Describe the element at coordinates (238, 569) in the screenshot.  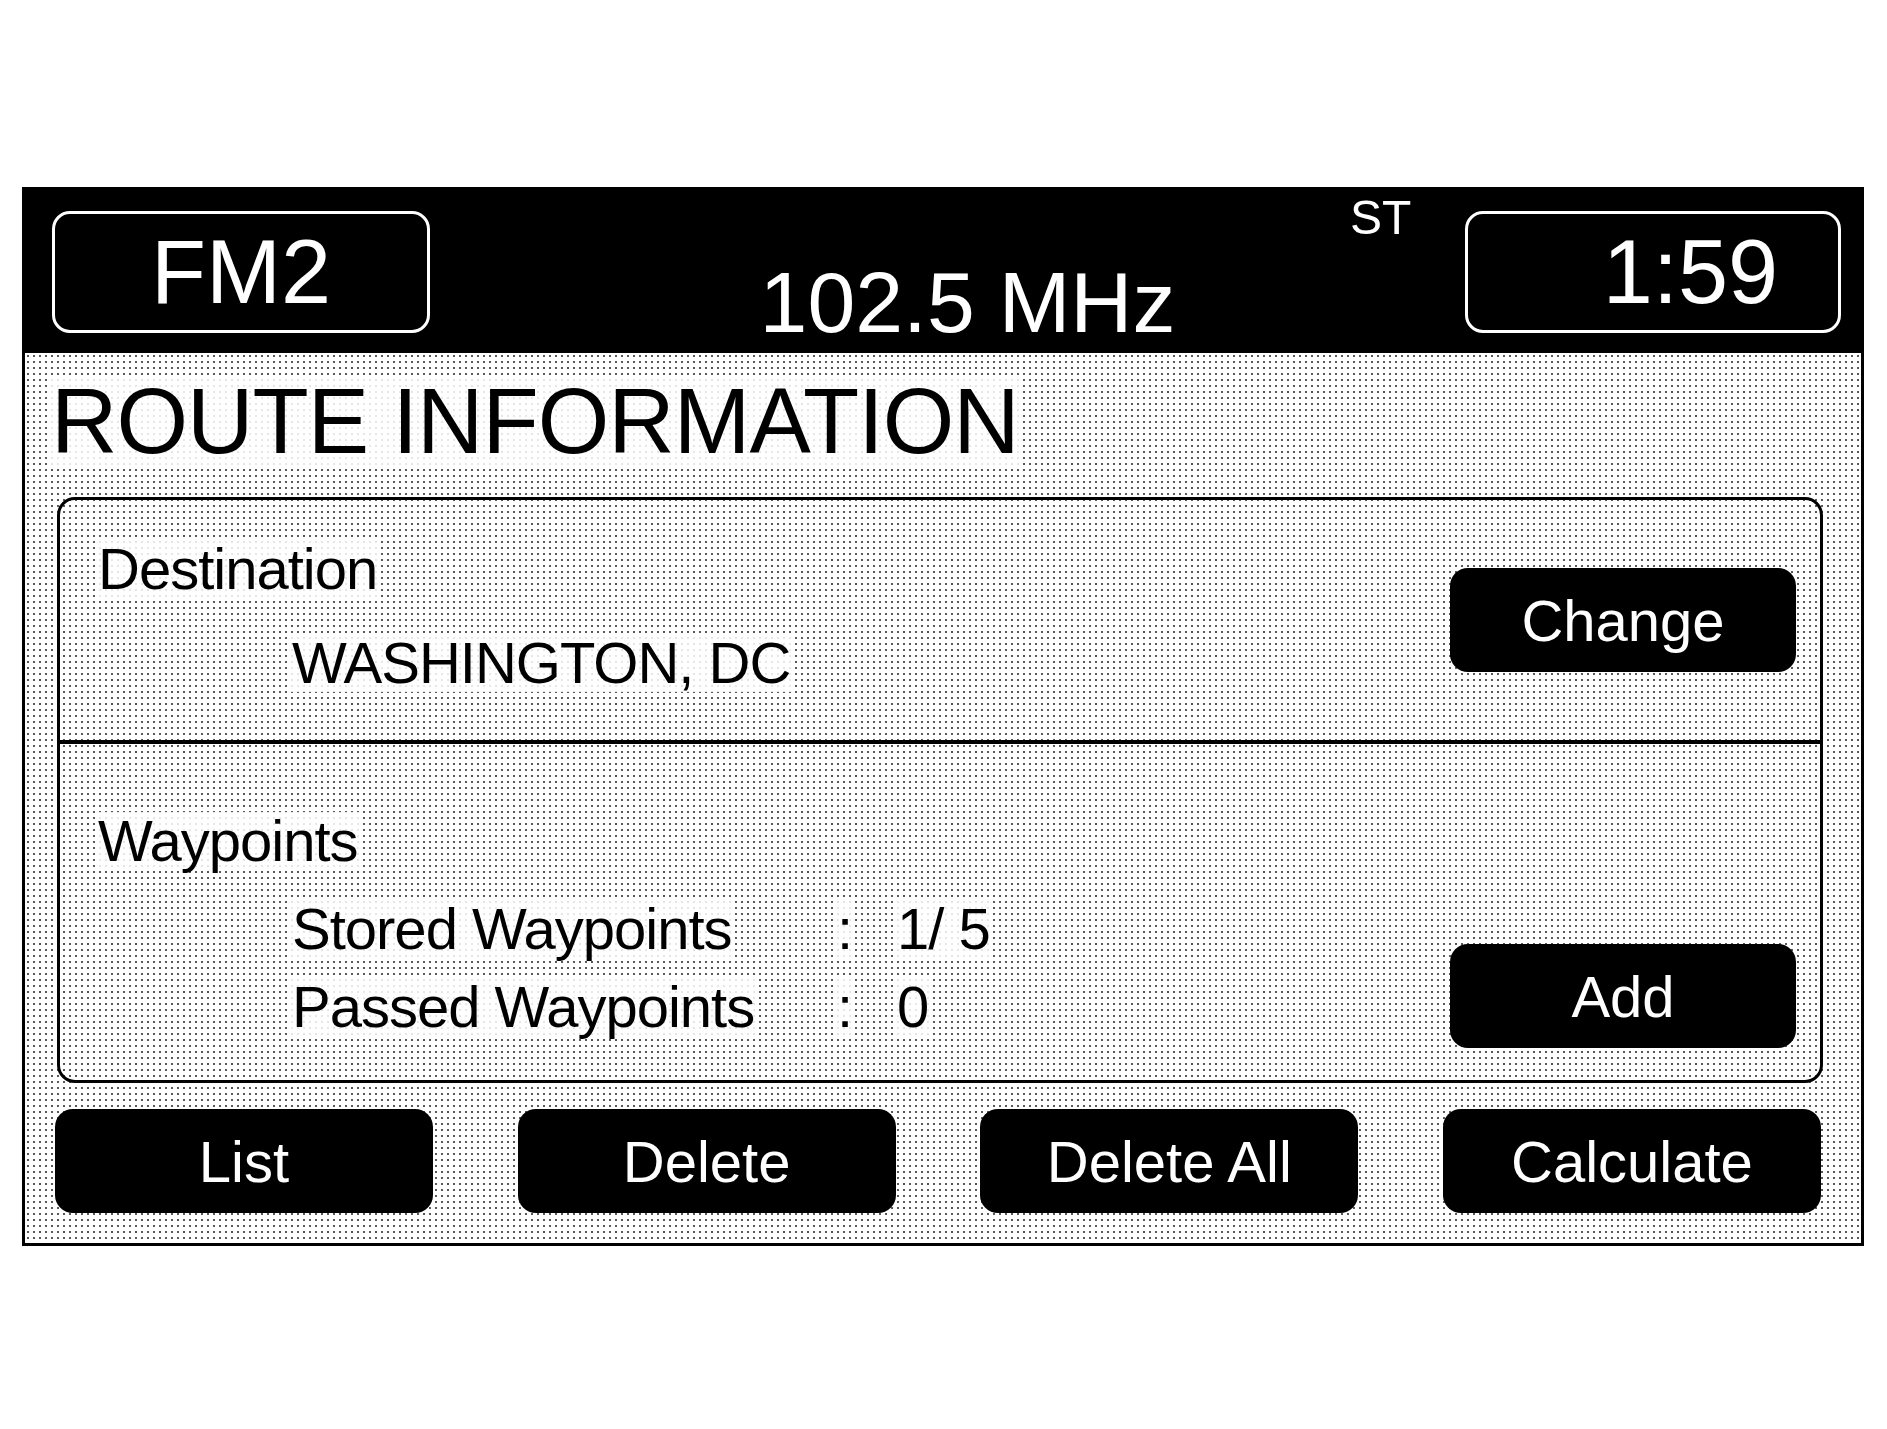
I see `destination-label: Destination` at that location.